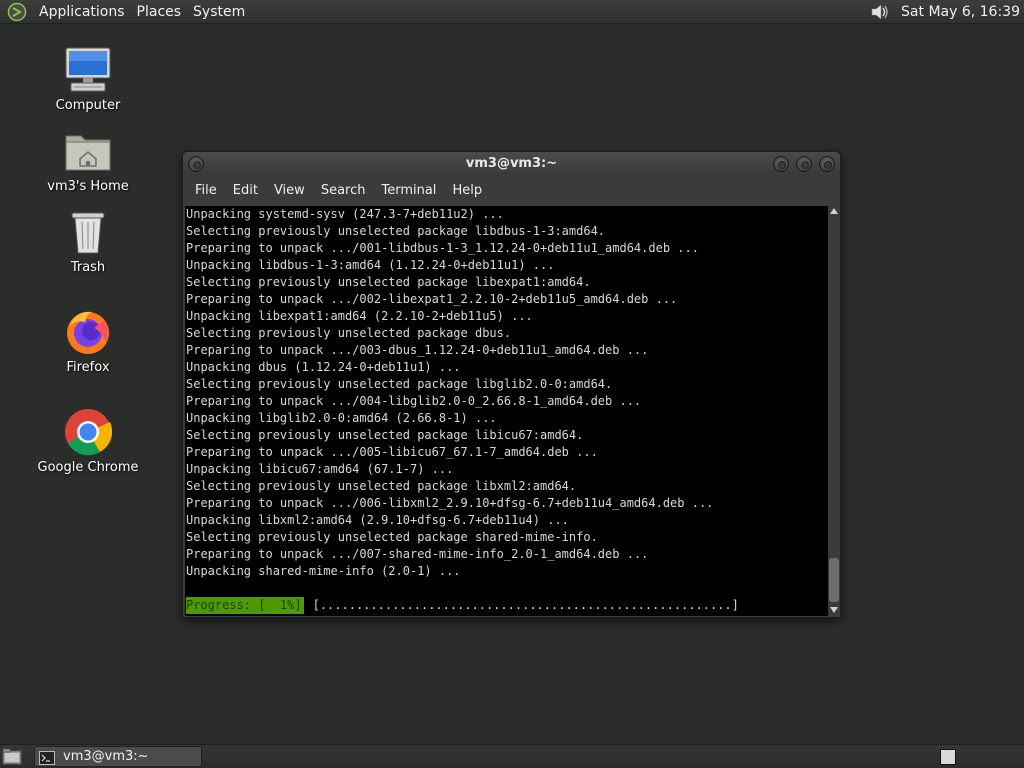 The image size is (1024, 768). I want to click on workspace-switcher, so click(948, 757).